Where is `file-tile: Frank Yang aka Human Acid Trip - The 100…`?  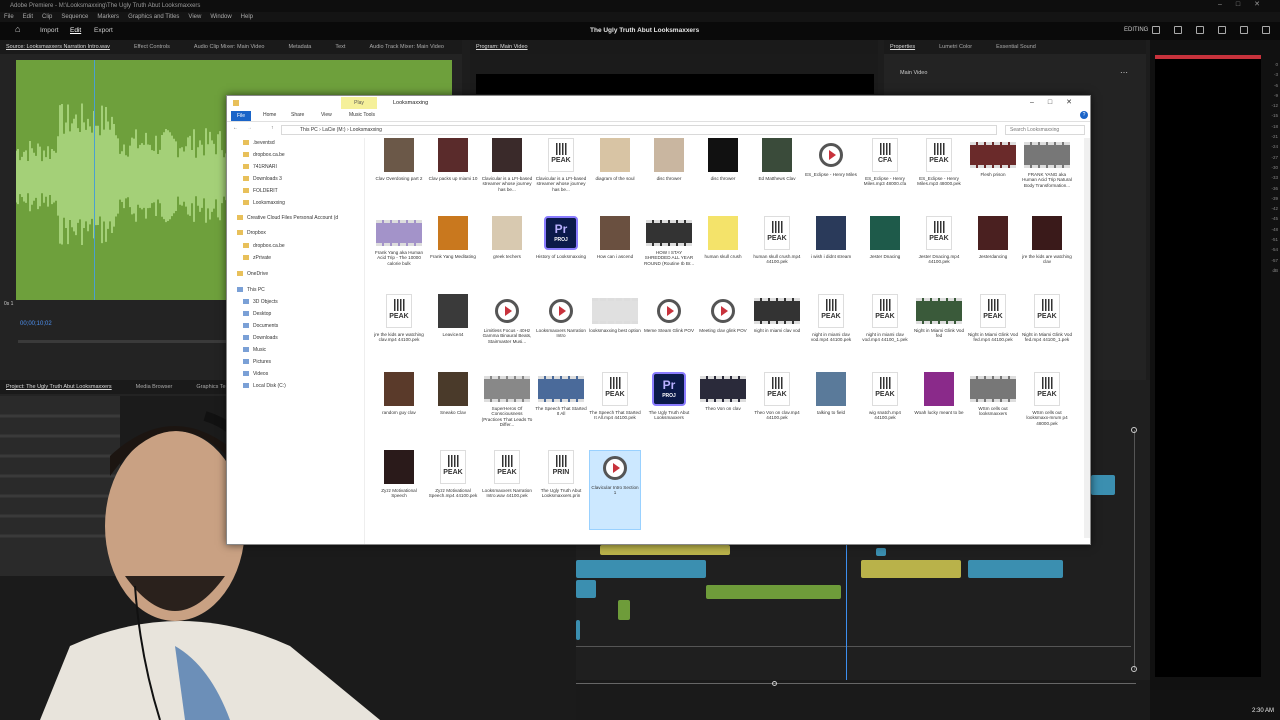
file-tile: Frank Yang aka Human Acid Trip - The 100… is located at coordinates (399, 256).